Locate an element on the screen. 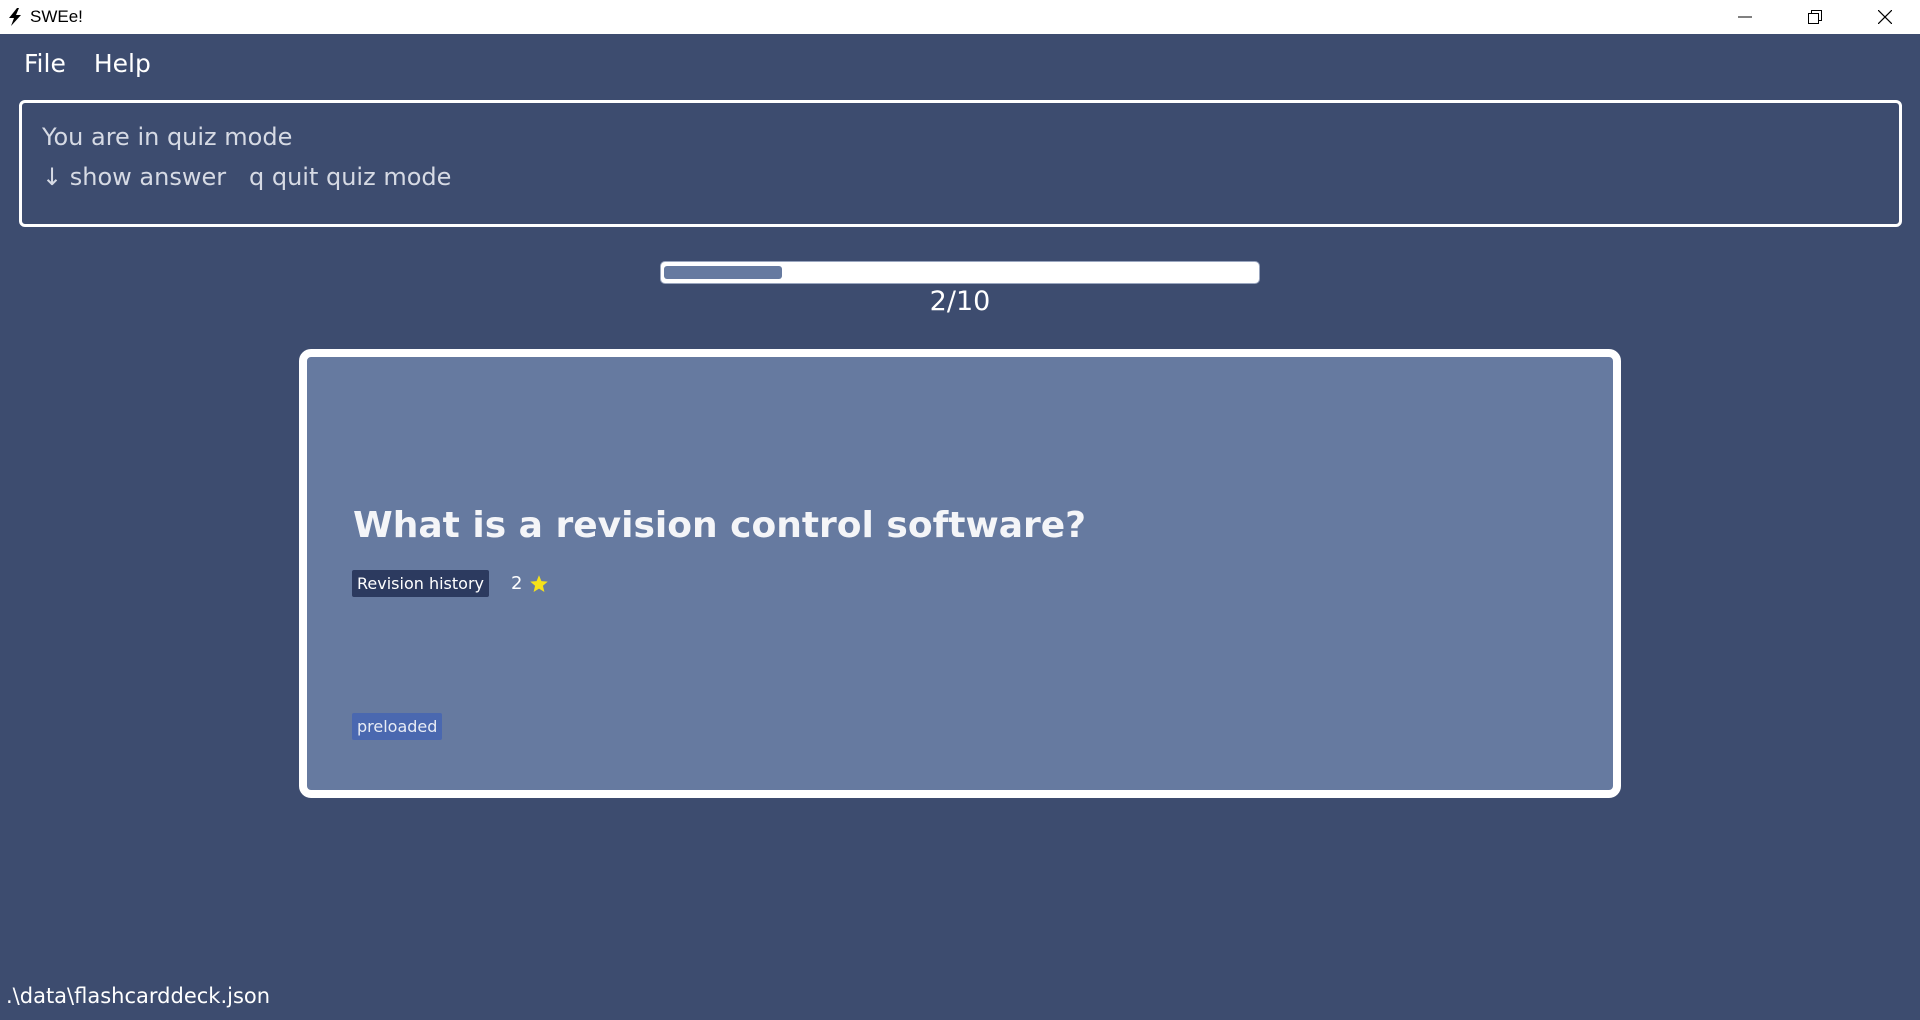 The width and height of the screenshot is (1920, 1020). window-controls is located at coordinates (1815, 17).